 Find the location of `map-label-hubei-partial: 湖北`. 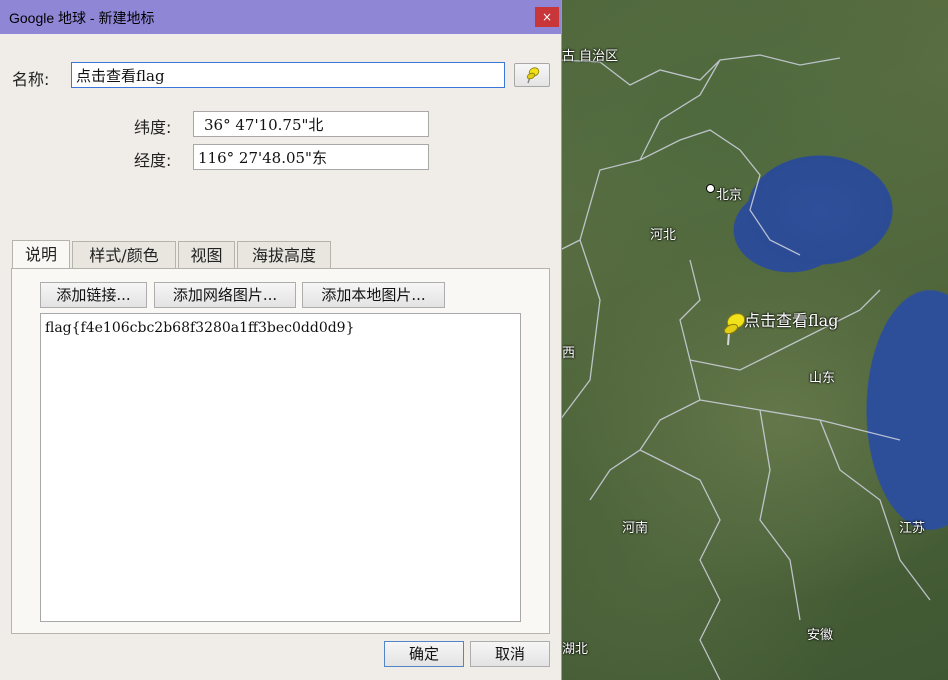

map-label-hubei-partial: 湖北 is located at coordinates (575, 649).